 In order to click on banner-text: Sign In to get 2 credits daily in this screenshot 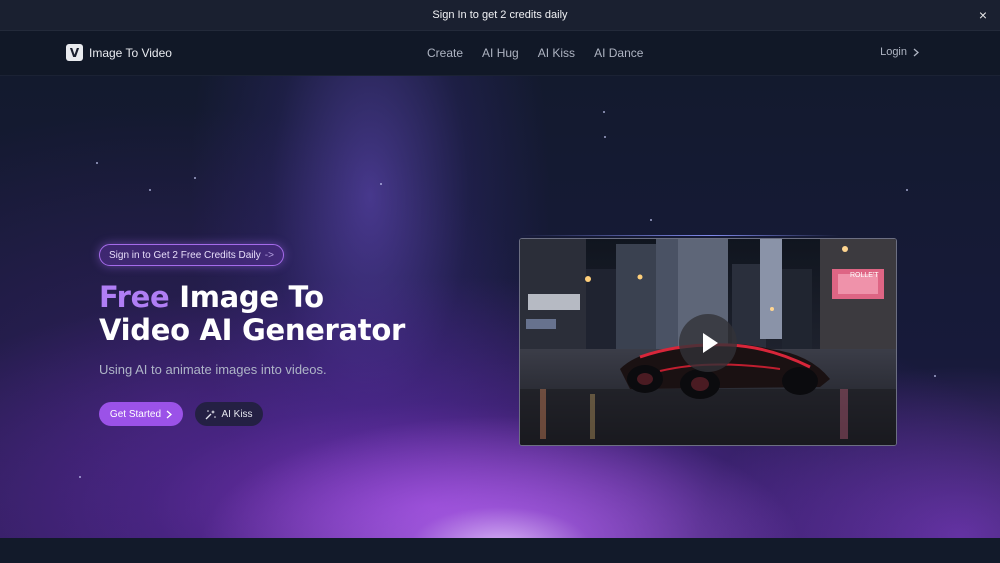, I will do `click(499, 15)`.